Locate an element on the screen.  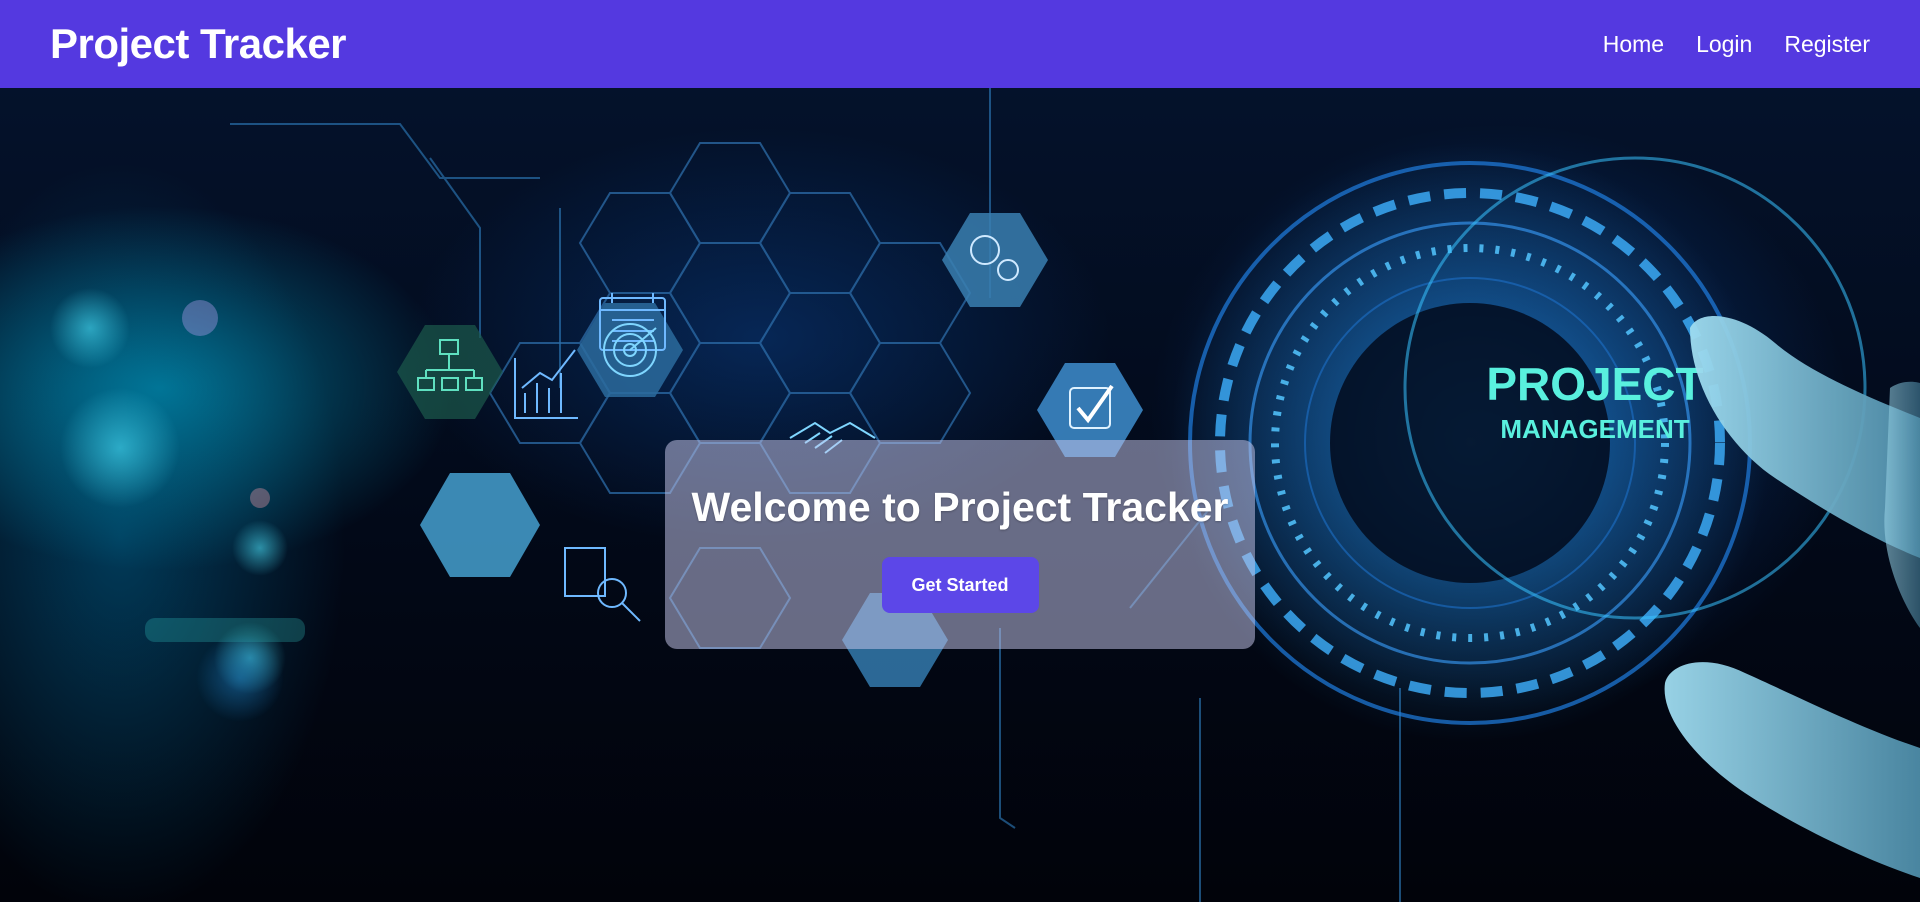
bokeh-lights is located at coordinates (177, 505).